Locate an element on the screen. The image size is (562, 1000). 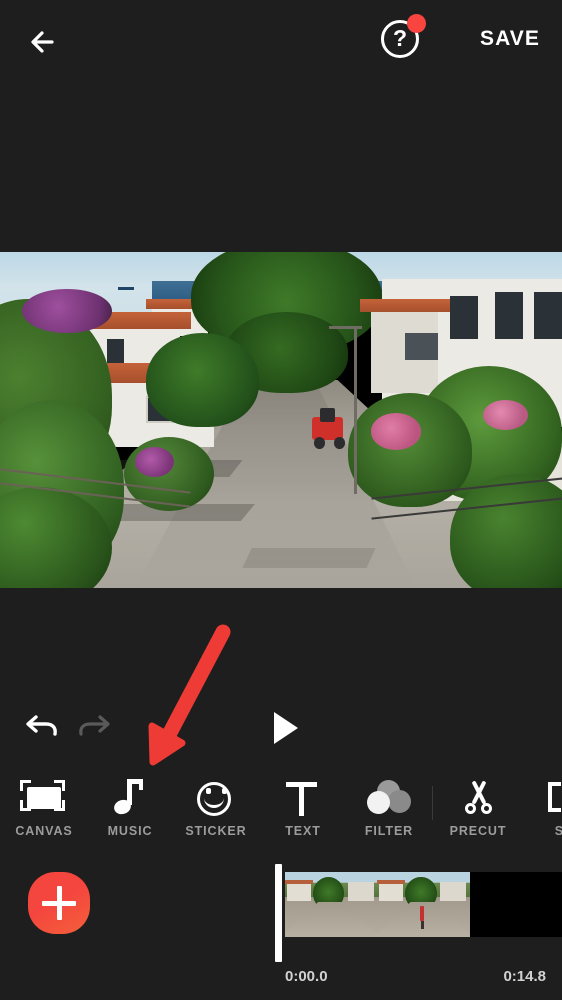
tool-label: TEXT is located at coordinates (303, 831).